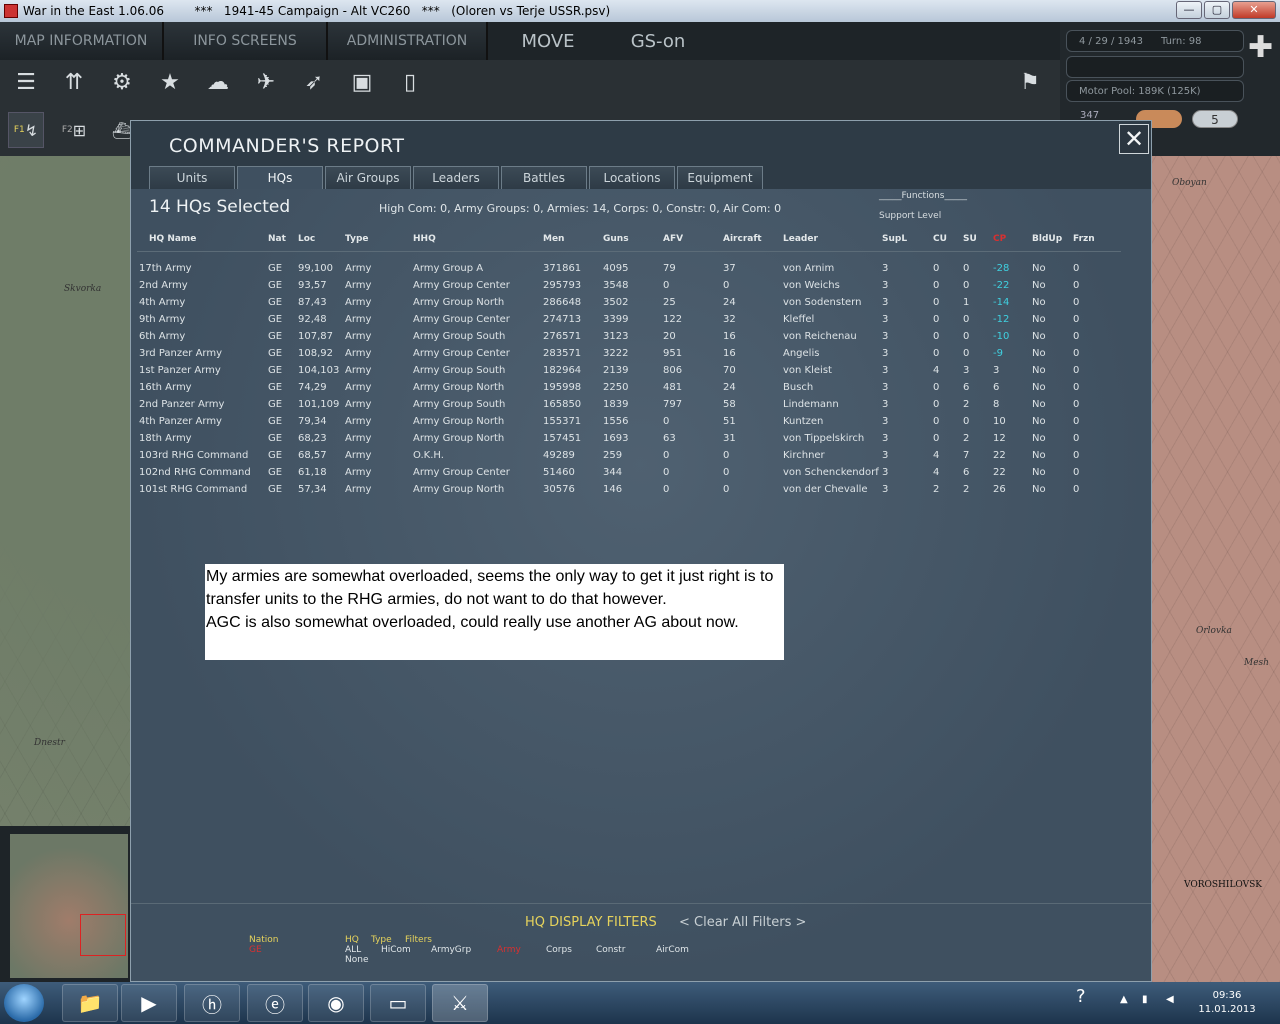 The height and width of the screenshot is (1024, 1280). What do you see at coordinates (1124, 999) in the screenshot?
I see `tray-arrow-icon: ▲` at bounding box center [1124, 999].